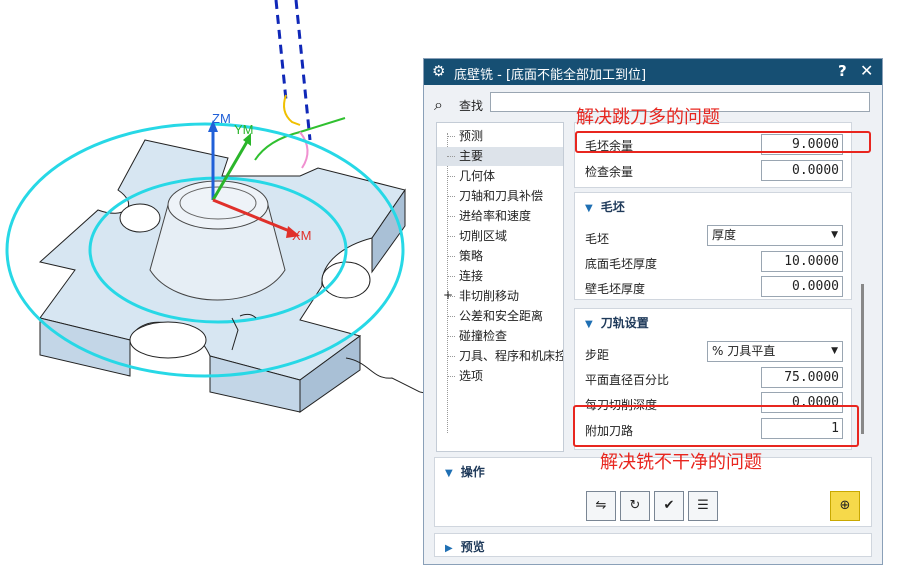 Image resolution: width=918 pixels, height=565 pixels. Describe the element at coordinates (624, 323) in the screenshot. I see `toolpath-section-title: 刀轨设置` at that location.